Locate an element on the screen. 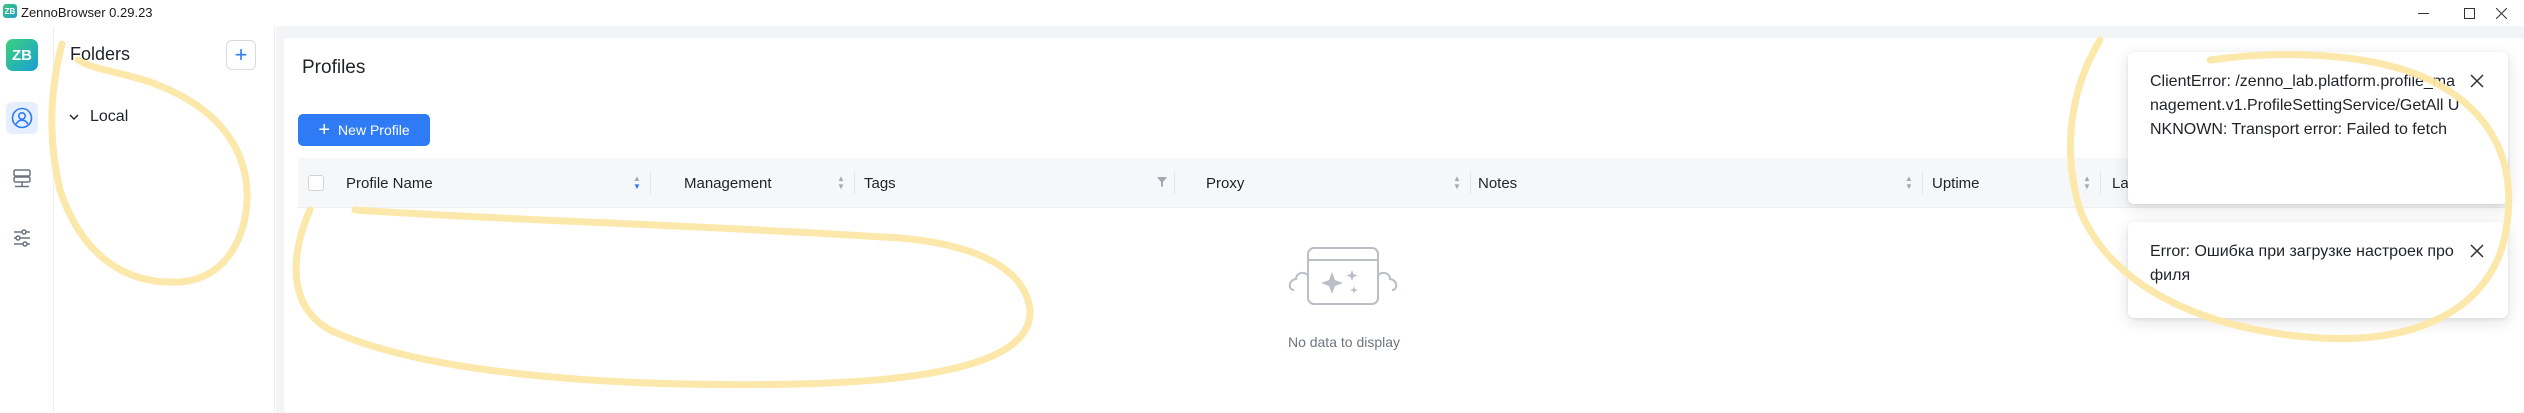 The image size is (2524, 413). user-circle-icon is located at coordinates (22, 118).